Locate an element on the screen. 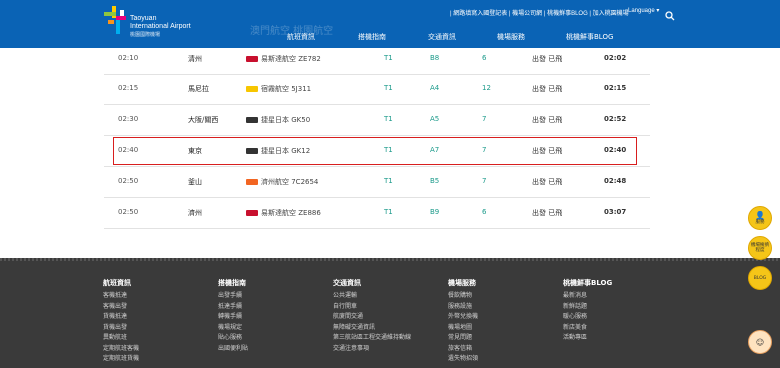 The height and width of the screenshot is (368, 780). nav-flight-info: 航班資訊 is located at coordinates (301, 37).